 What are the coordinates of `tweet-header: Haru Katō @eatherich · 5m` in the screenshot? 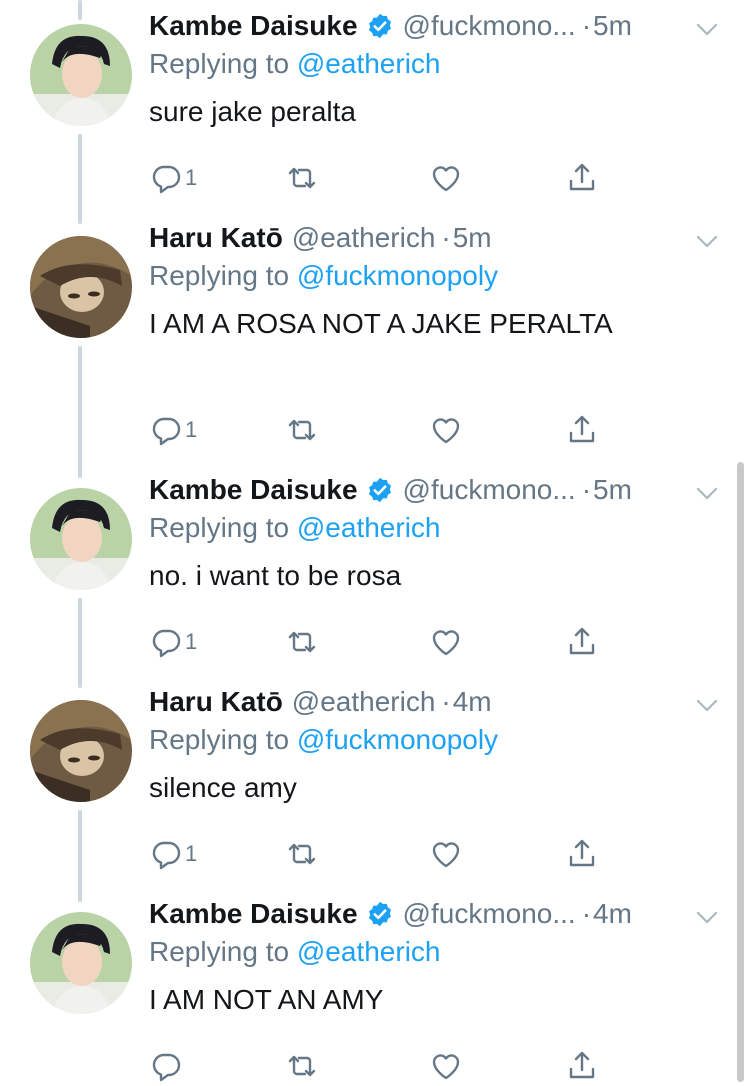 It's located at (434, 238).